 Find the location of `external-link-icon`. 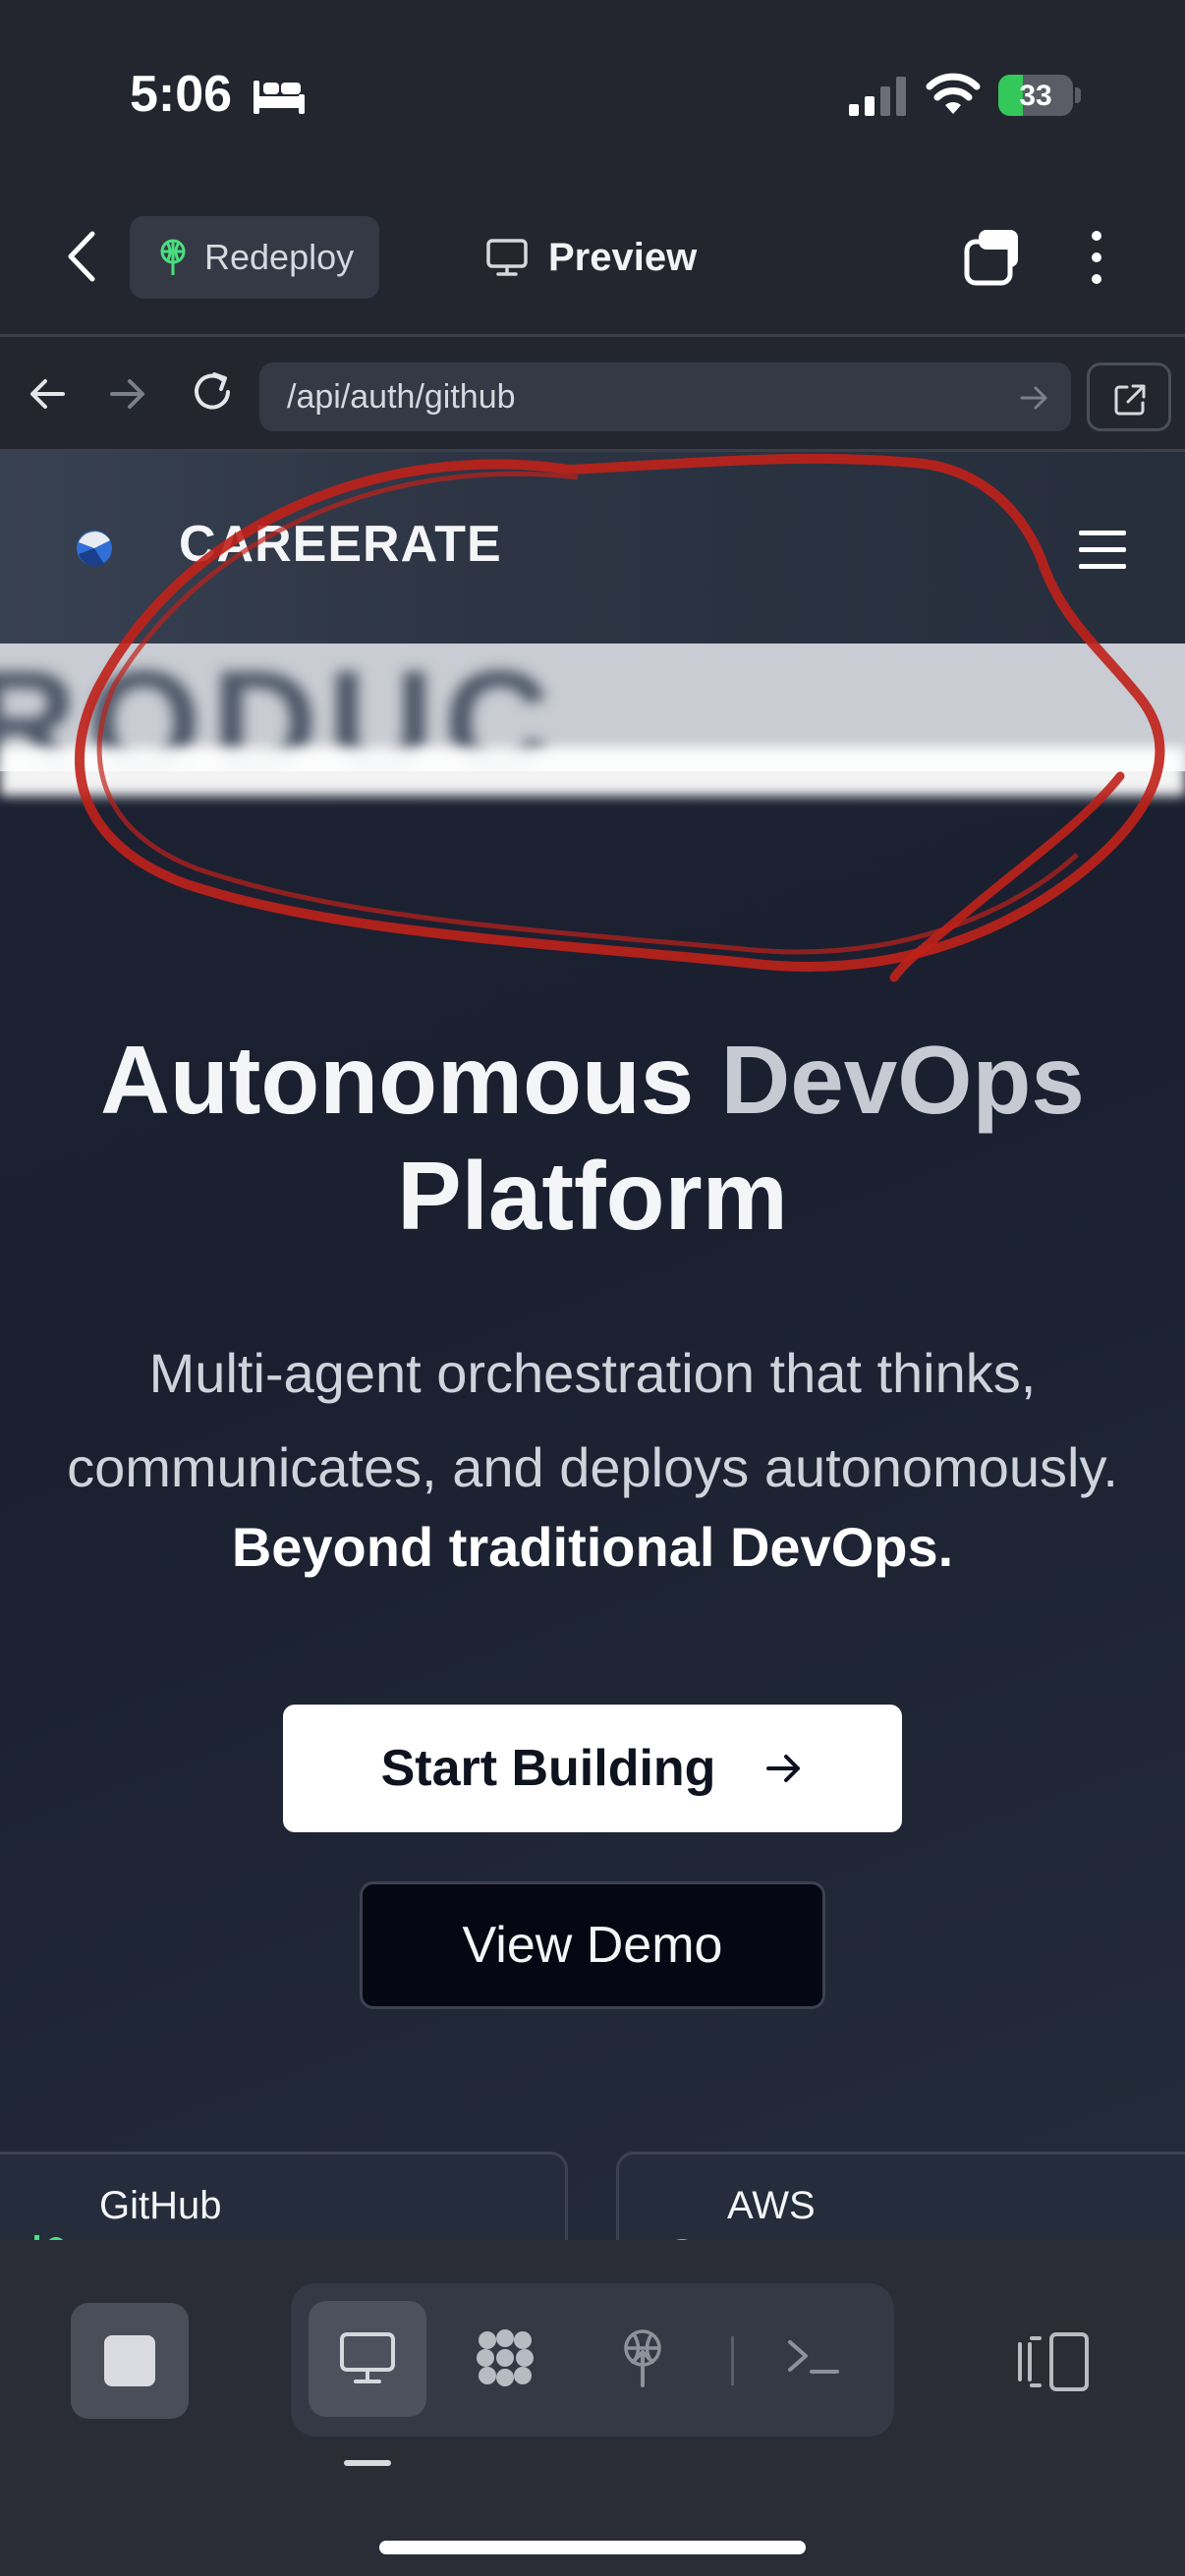

external-link-icon is located at coordinates (1130, 400).